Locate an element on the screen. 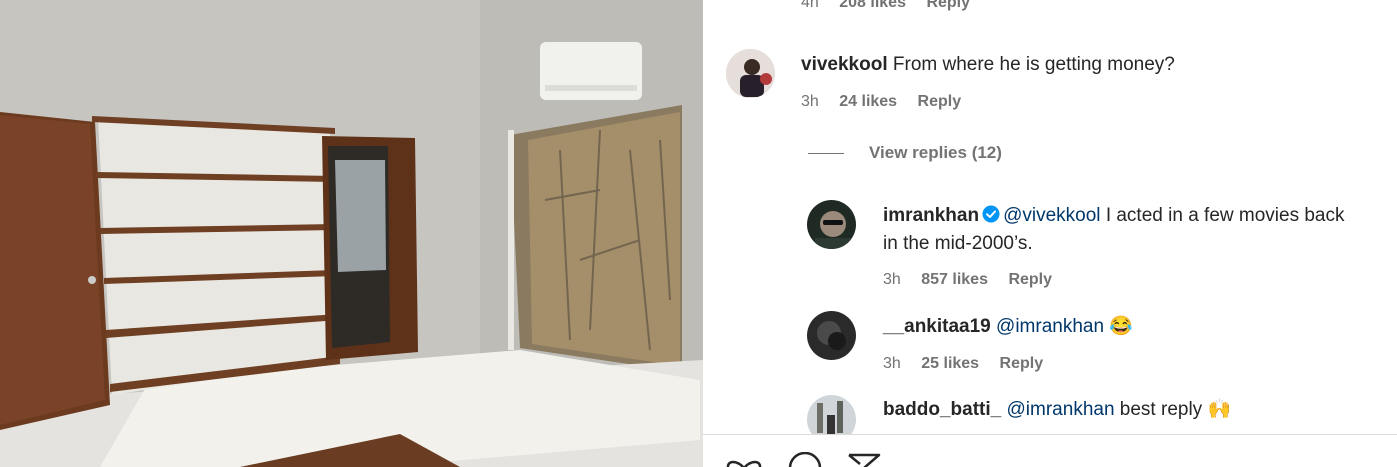 The image size is (1397, 467). reply-emoji: 😂 is located at coordinates (1121, 326).